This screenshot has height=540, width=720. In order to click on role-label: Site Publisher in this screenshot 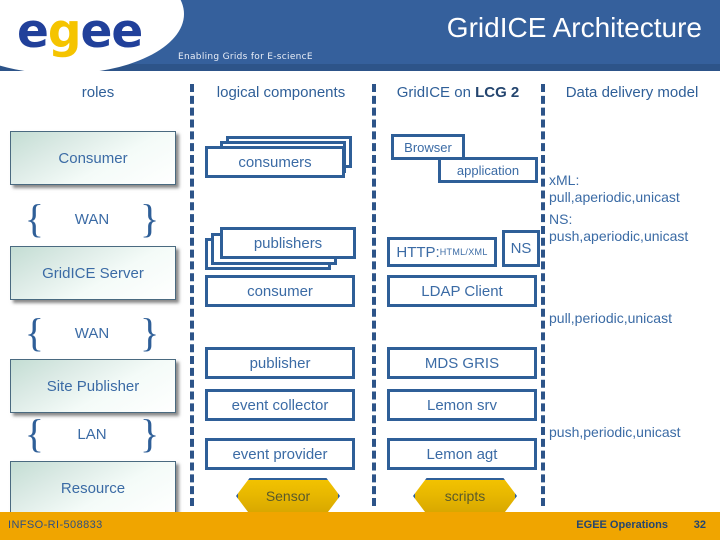, I will do `click(93, 386)`.